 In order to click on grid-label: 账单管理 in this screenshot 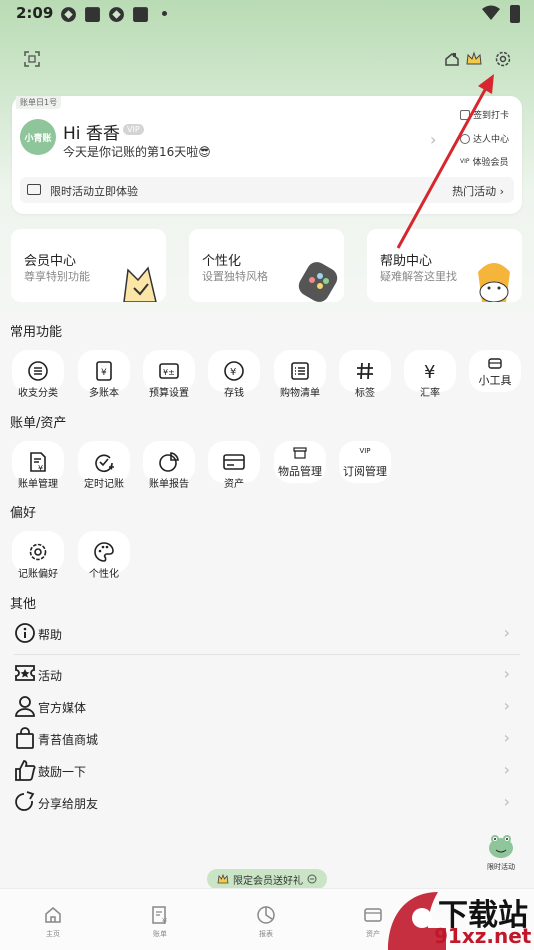, I will do `click(38, 484)`.